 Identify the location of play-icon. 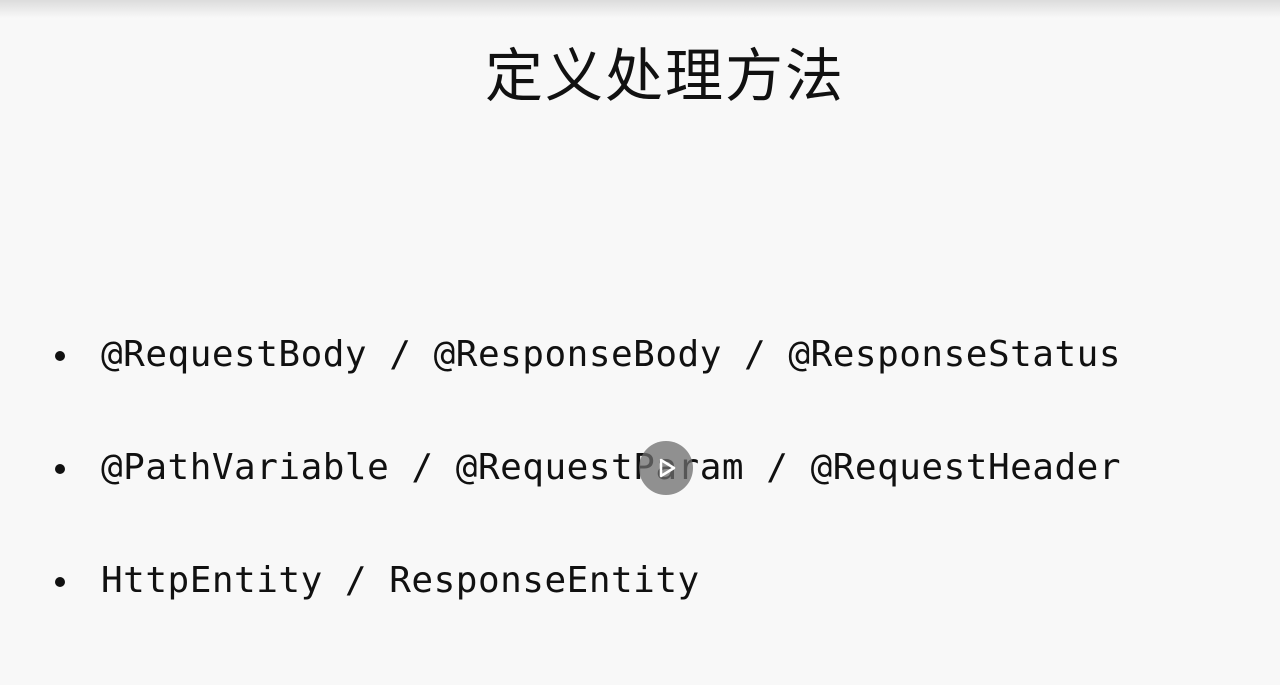
(667, 468).